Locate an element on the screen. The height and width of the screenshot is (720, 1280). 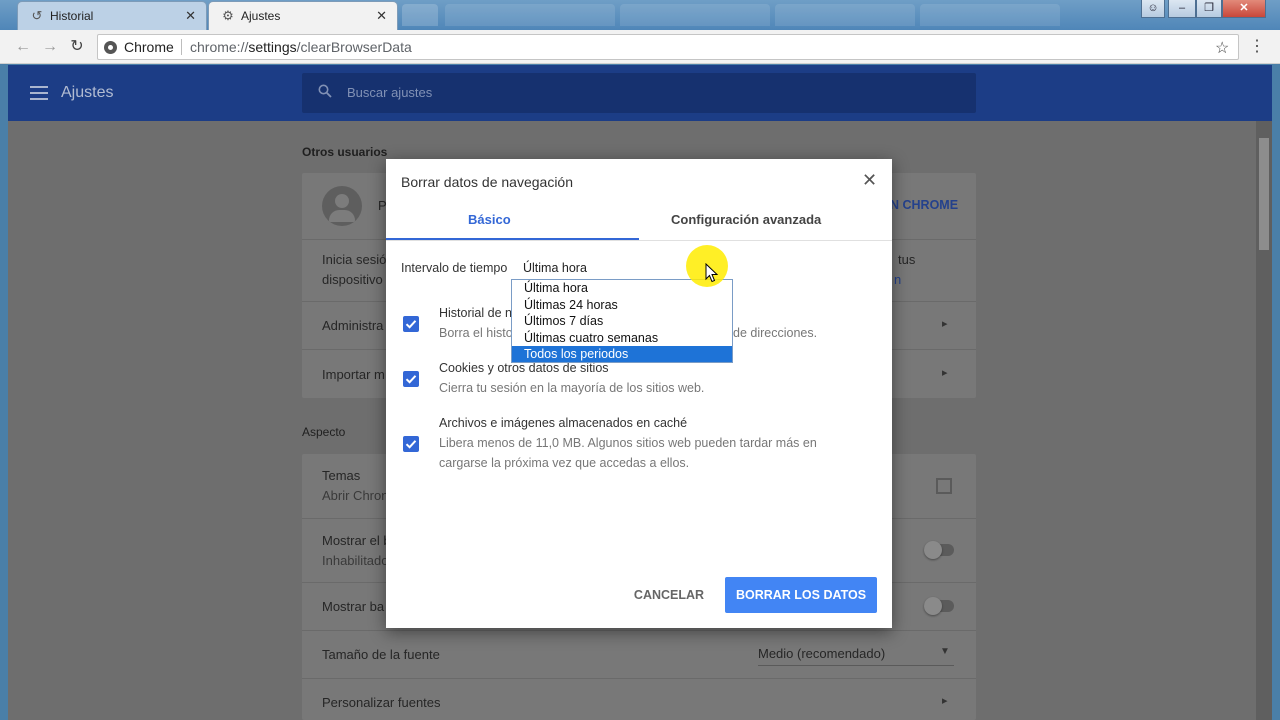
url-text: chrome://settings/clearBrowserData is located at coordinates (301, 47).